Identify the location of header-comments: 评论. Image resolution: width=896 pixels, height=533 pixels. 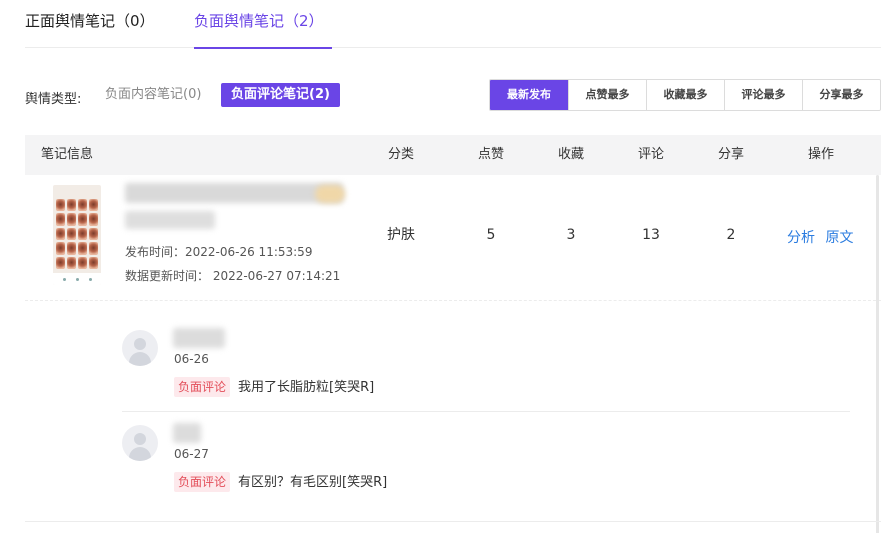
(650, 154).